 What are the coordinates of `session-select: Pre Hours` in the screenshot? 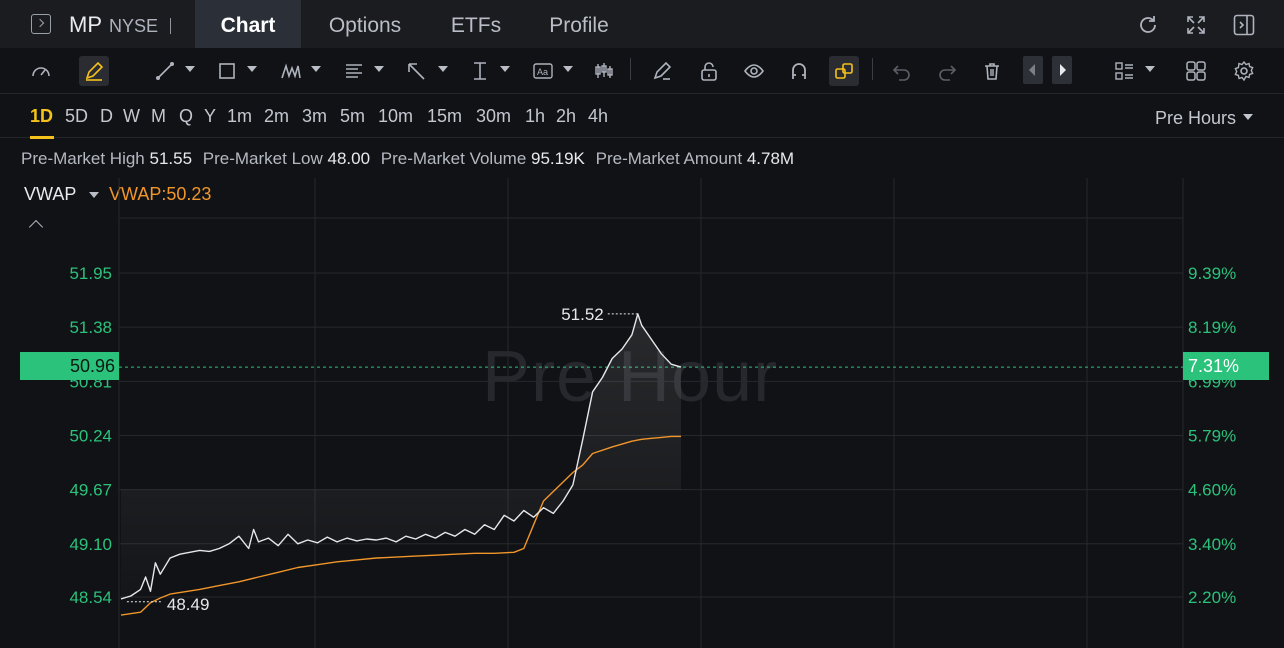 It's located at (1195, 118).